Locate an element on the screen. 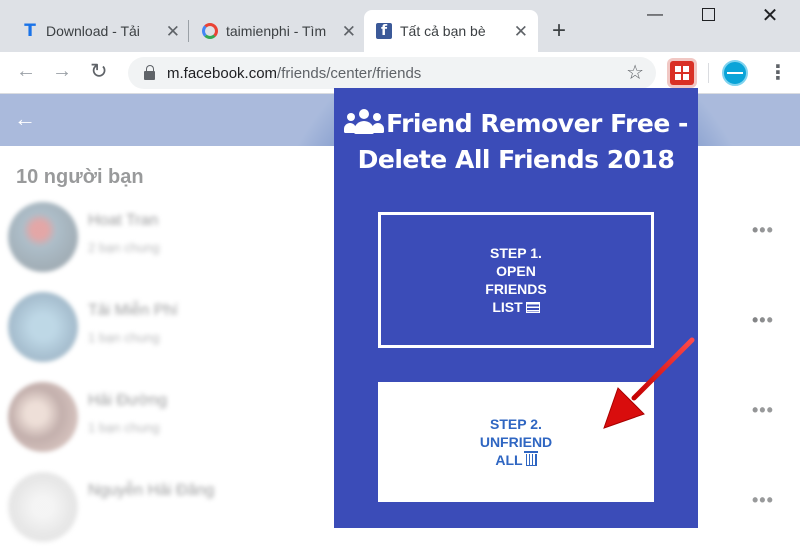 This screenshot has height=560, width=800. annotation-arrow-icon is located at coordinates (649, 383).